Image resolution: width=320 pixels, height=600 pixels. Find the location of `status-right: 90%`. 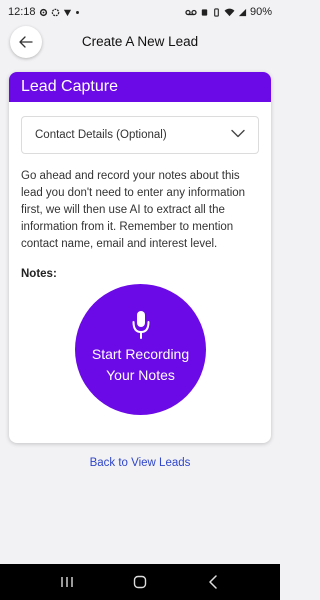

status-right: 90% is located at coordinates (228, 12).